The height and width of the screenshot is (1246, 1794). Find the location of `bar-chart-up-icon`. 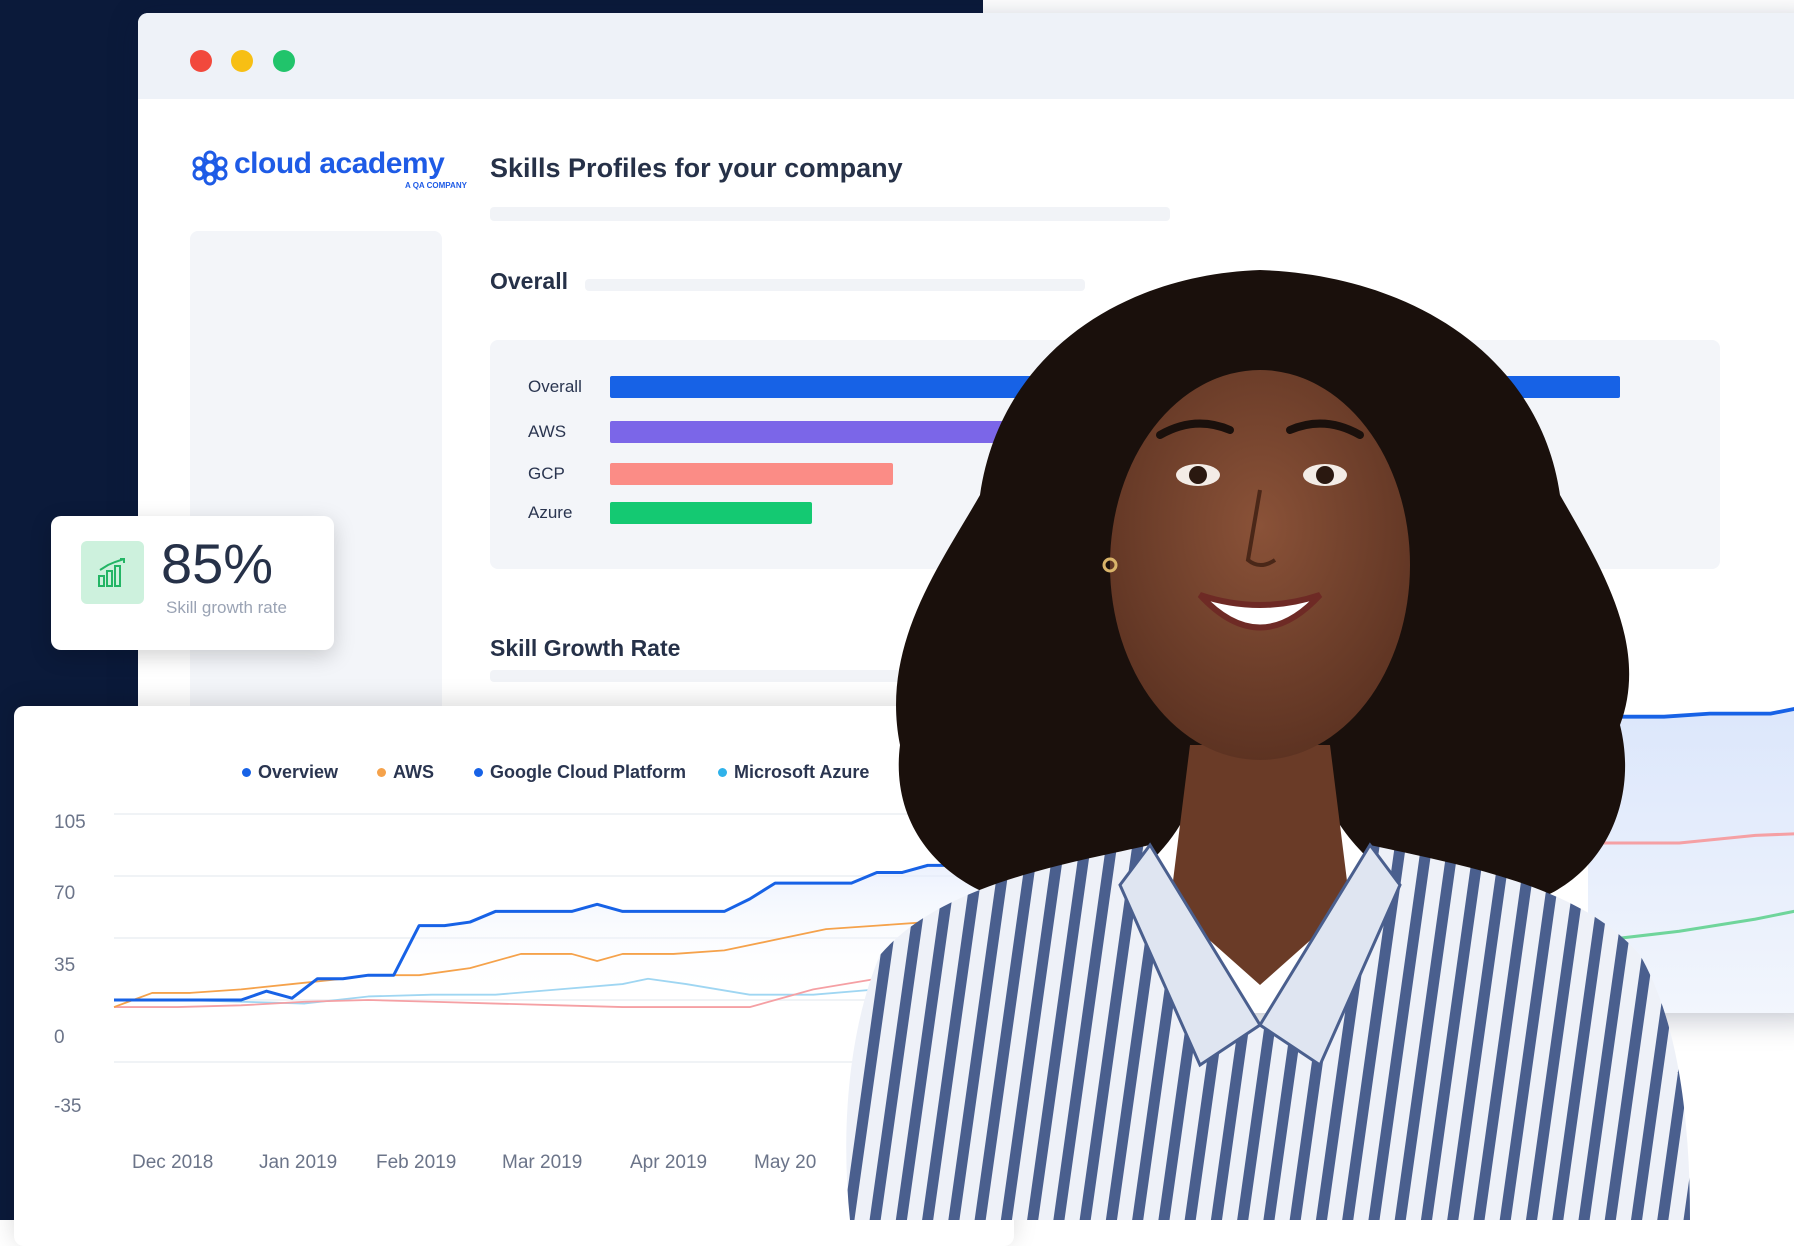

bar-chart-up-icon is located at coordinates (112, 572).